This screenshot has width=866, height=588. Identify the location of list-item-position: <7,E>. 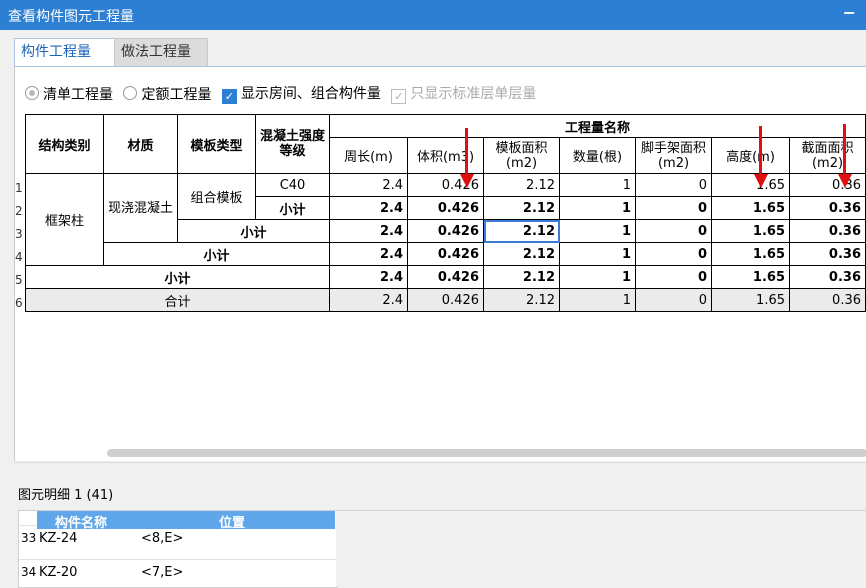
(162, 572).